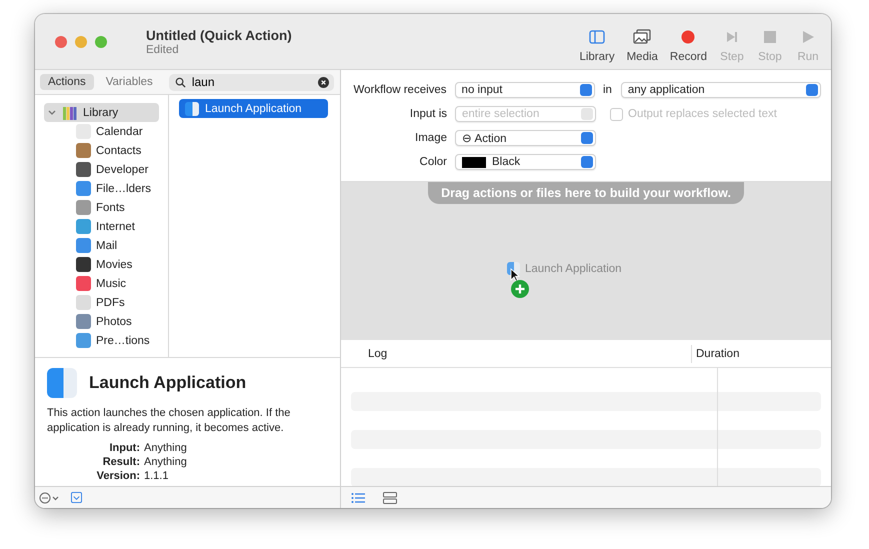  What do you see at coordinates (525, 162) in the screenshot?
I see `color-select: Black` at bounding box center [525, 162].